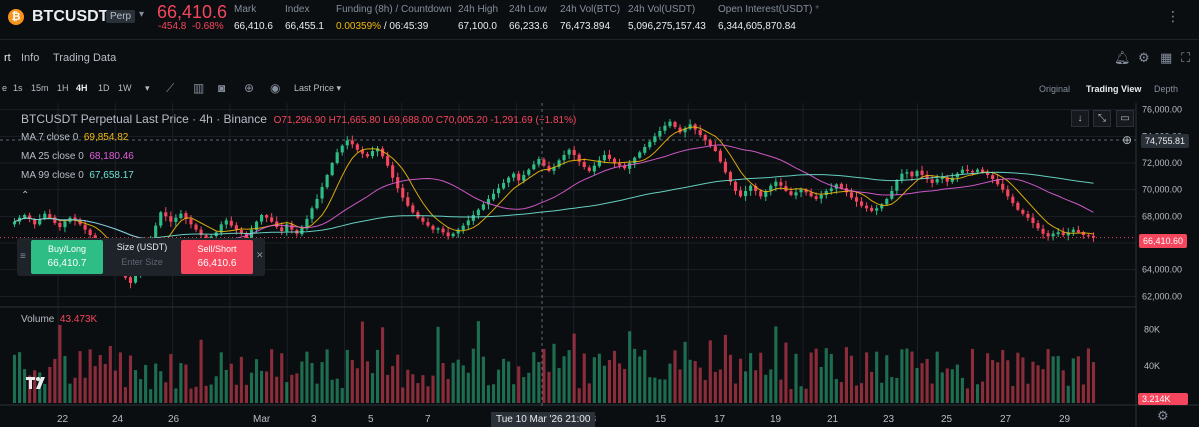 The image size is (1199, 427). Describe the element at coordinates (4, 88) in the screenshot. I see `interval-e: e` at that location.